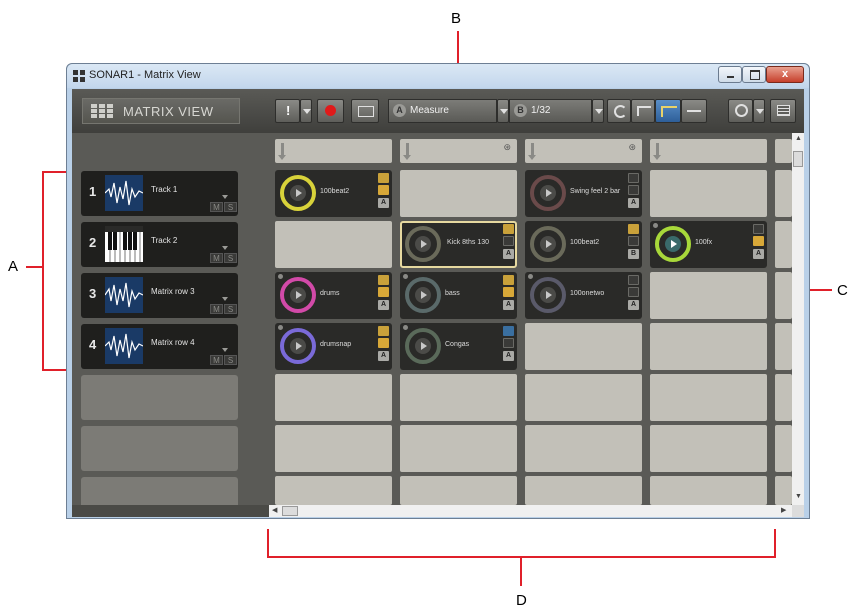  What do you see at coordinates (164, 189) in the screenshot?
I see `track-name: Track 1` at bounding box center [164, 189].